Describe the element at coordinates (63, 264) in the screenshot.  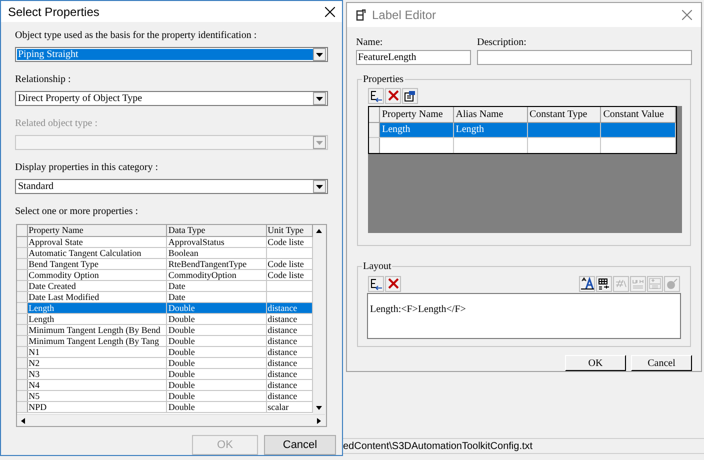
I see `grid-cell: Bend Tangent Type` at that location.